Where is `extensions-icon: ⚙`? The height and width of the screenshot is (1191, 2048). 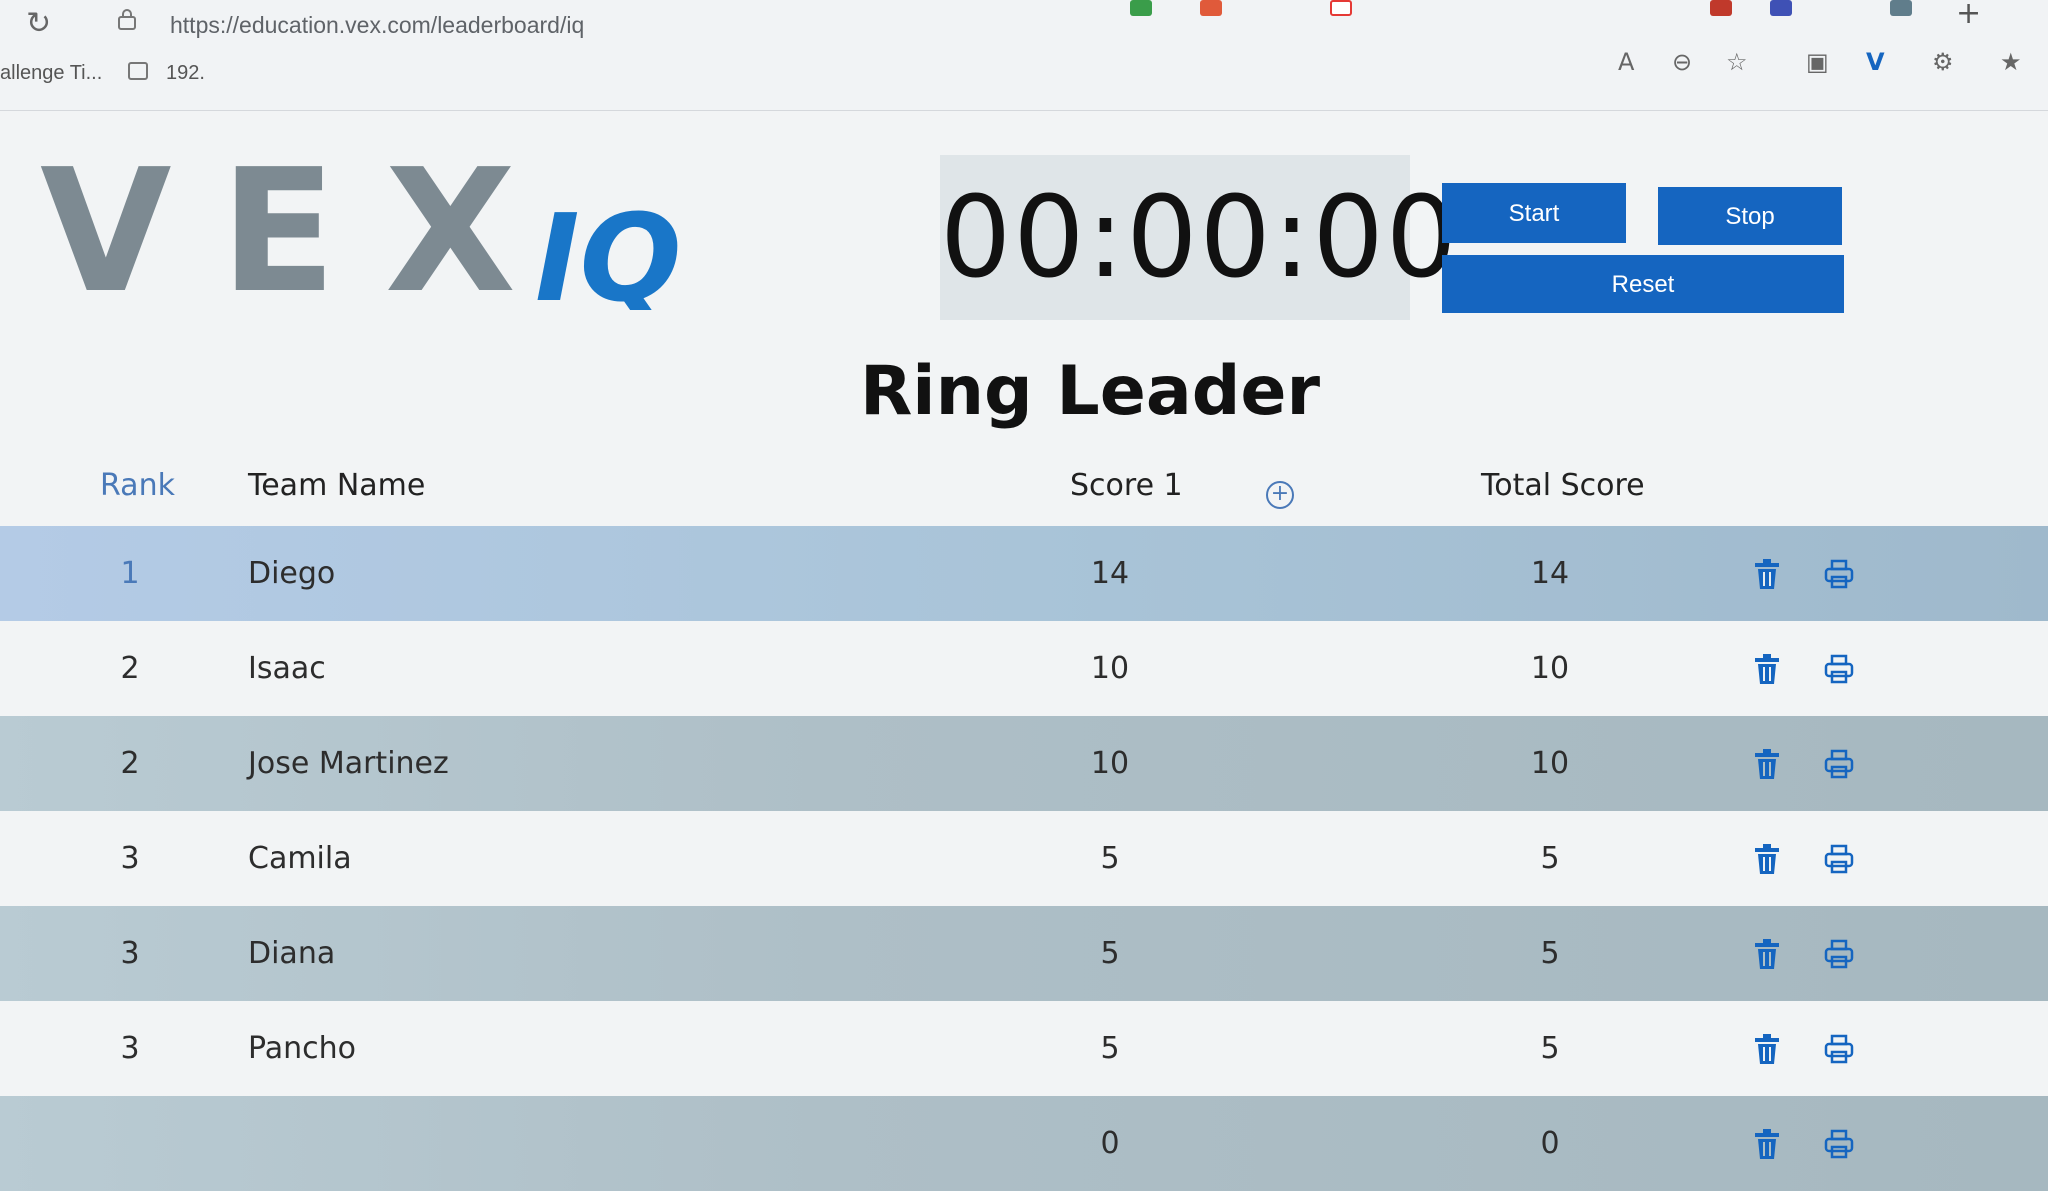
extensions-icon: ⚙ is located at coordinates (1943, 62).